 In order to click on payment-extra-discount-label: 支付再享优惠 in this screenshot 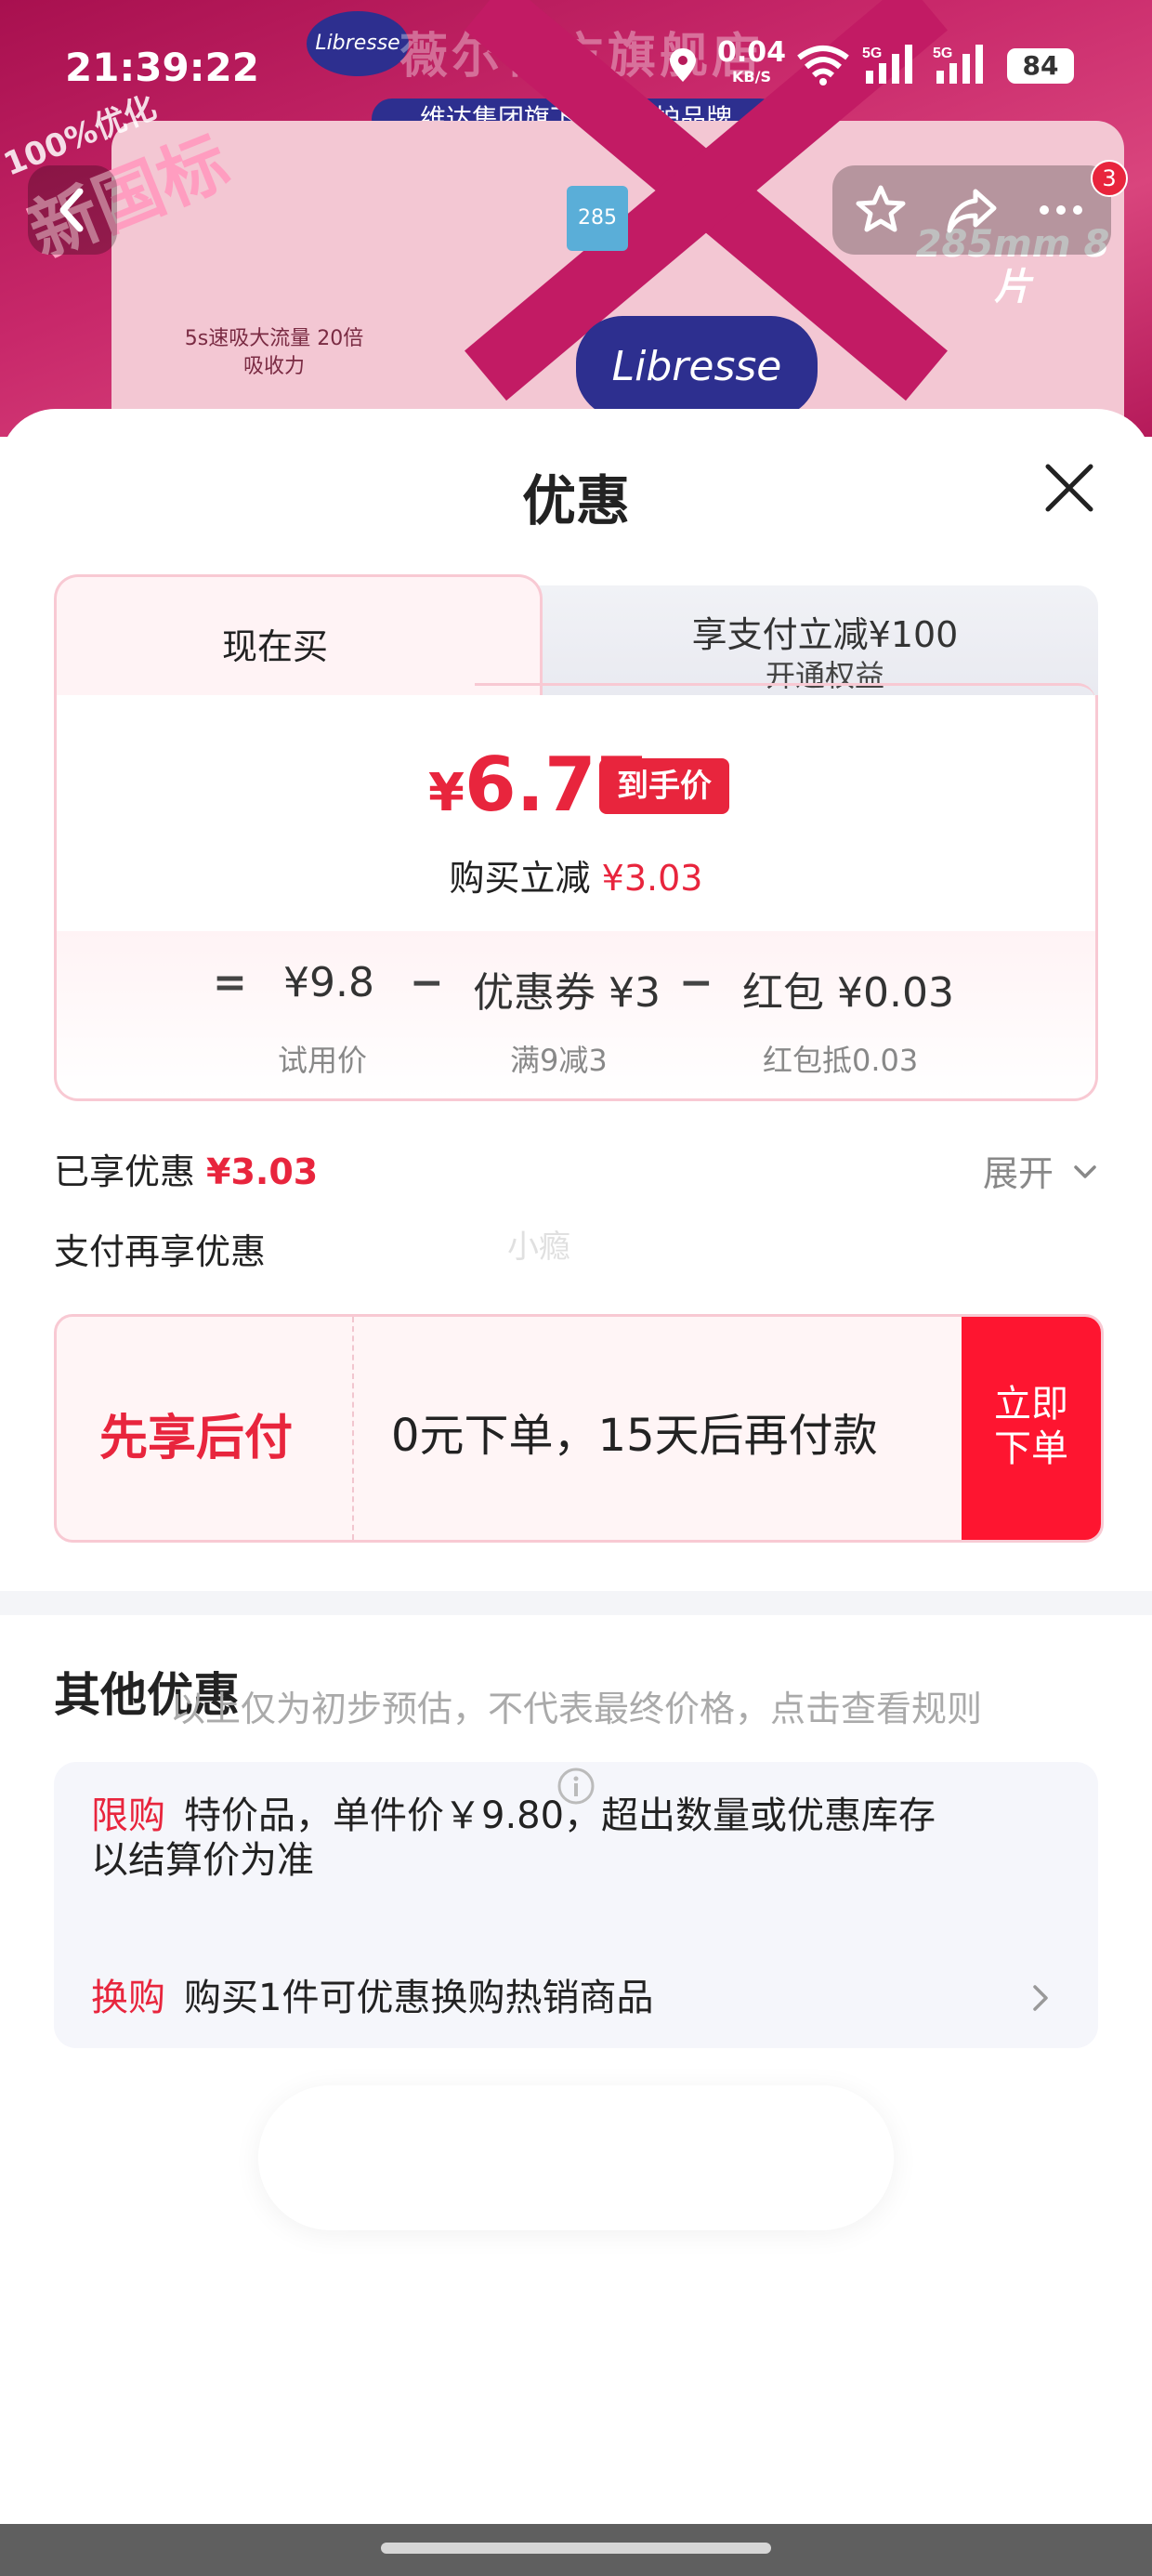, I will do `click(160, 1251)`.